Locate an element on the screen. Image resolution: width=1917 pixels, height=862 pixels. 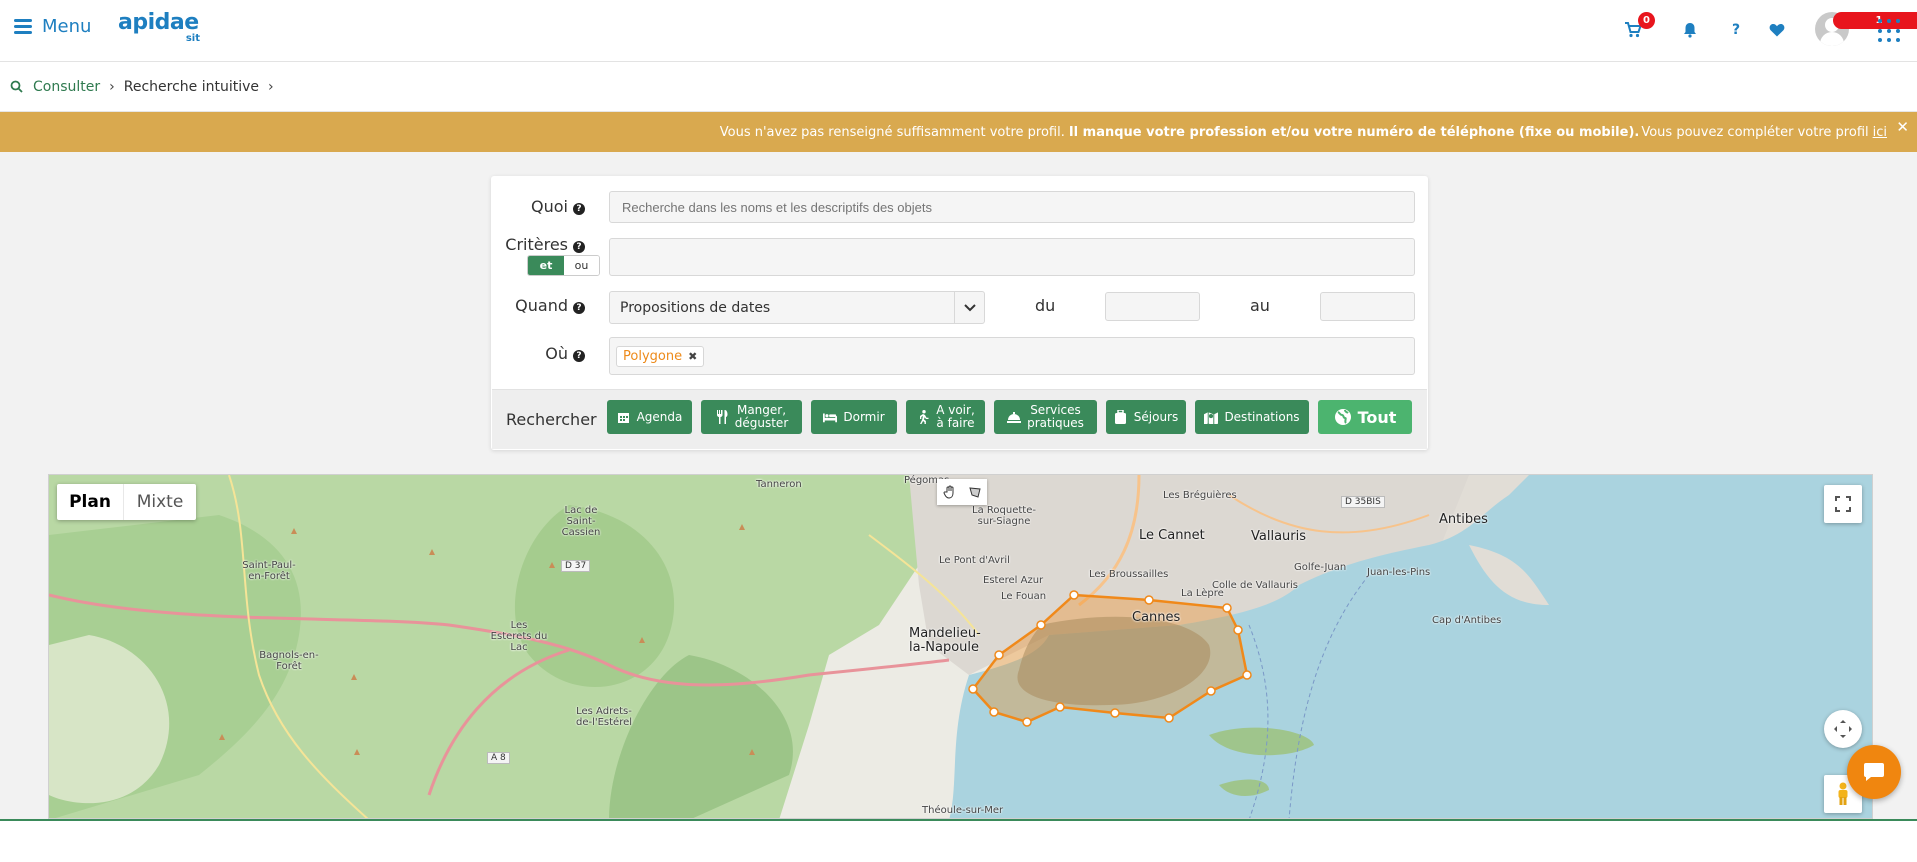
favorites-button is located at coordinates (1777, 30).